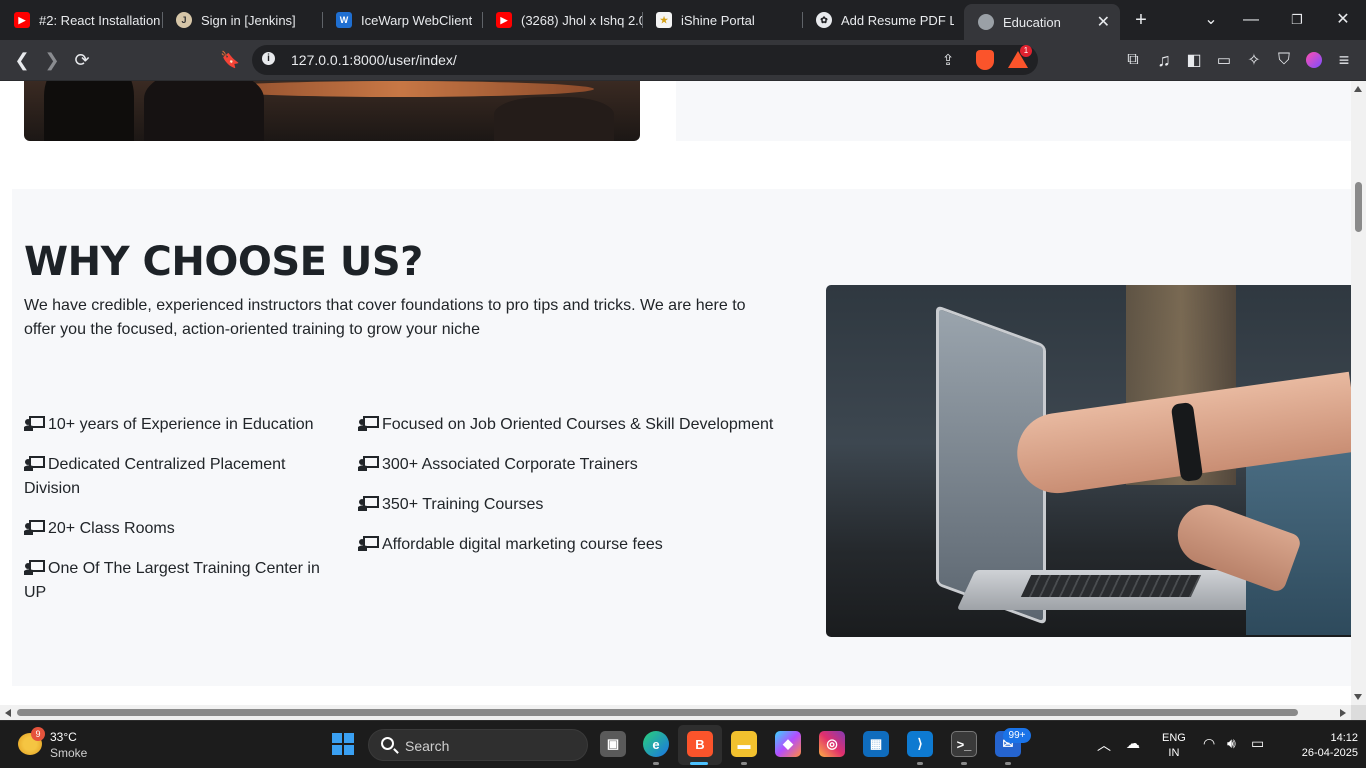  I want to click on weather-badge: 9, so click(38, 734).